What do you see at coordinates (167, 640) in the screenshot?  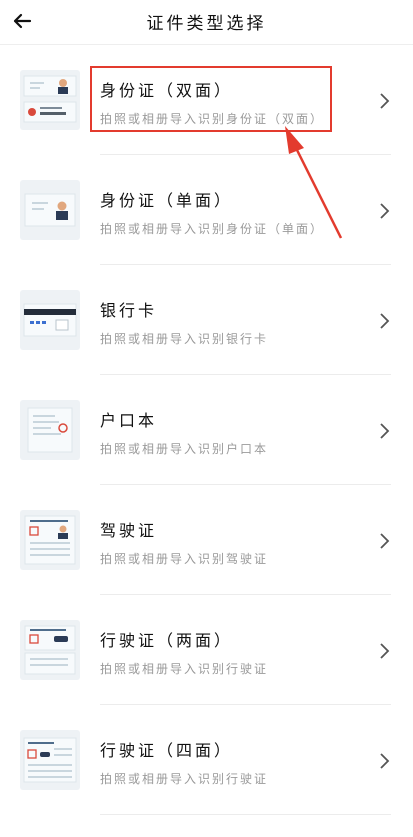 I see `item-title: 行驶证（两面）` at bounding box center [167, 640].